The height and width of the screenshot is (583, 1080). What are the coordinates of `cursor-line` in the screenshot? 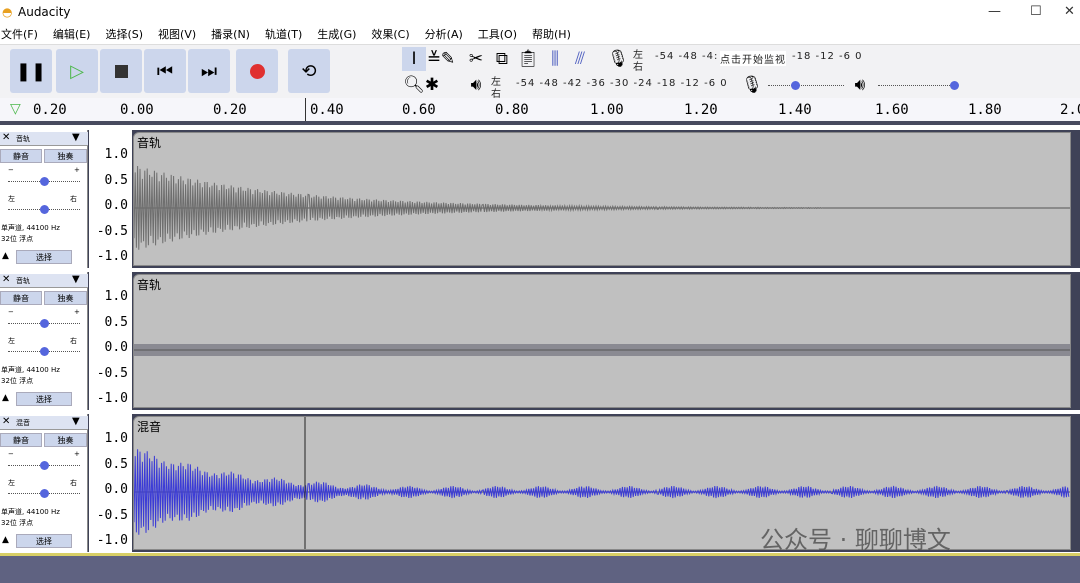 It's located at (305, 109).